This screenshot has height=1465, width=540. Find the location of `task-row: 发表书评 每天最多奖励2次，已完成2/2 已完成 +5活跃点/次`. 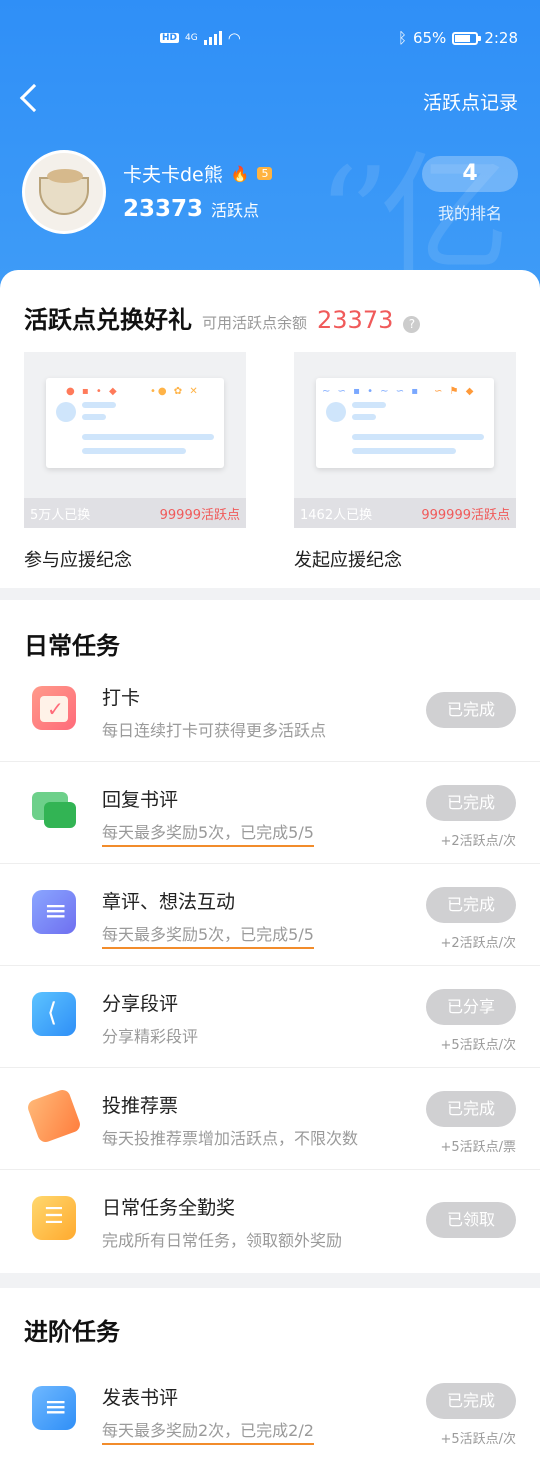

task-row: 发表书评 每天最多奖励2次，已完成2/2 已完成 +5活跃点/次 is located at coordinates (270, 1411).